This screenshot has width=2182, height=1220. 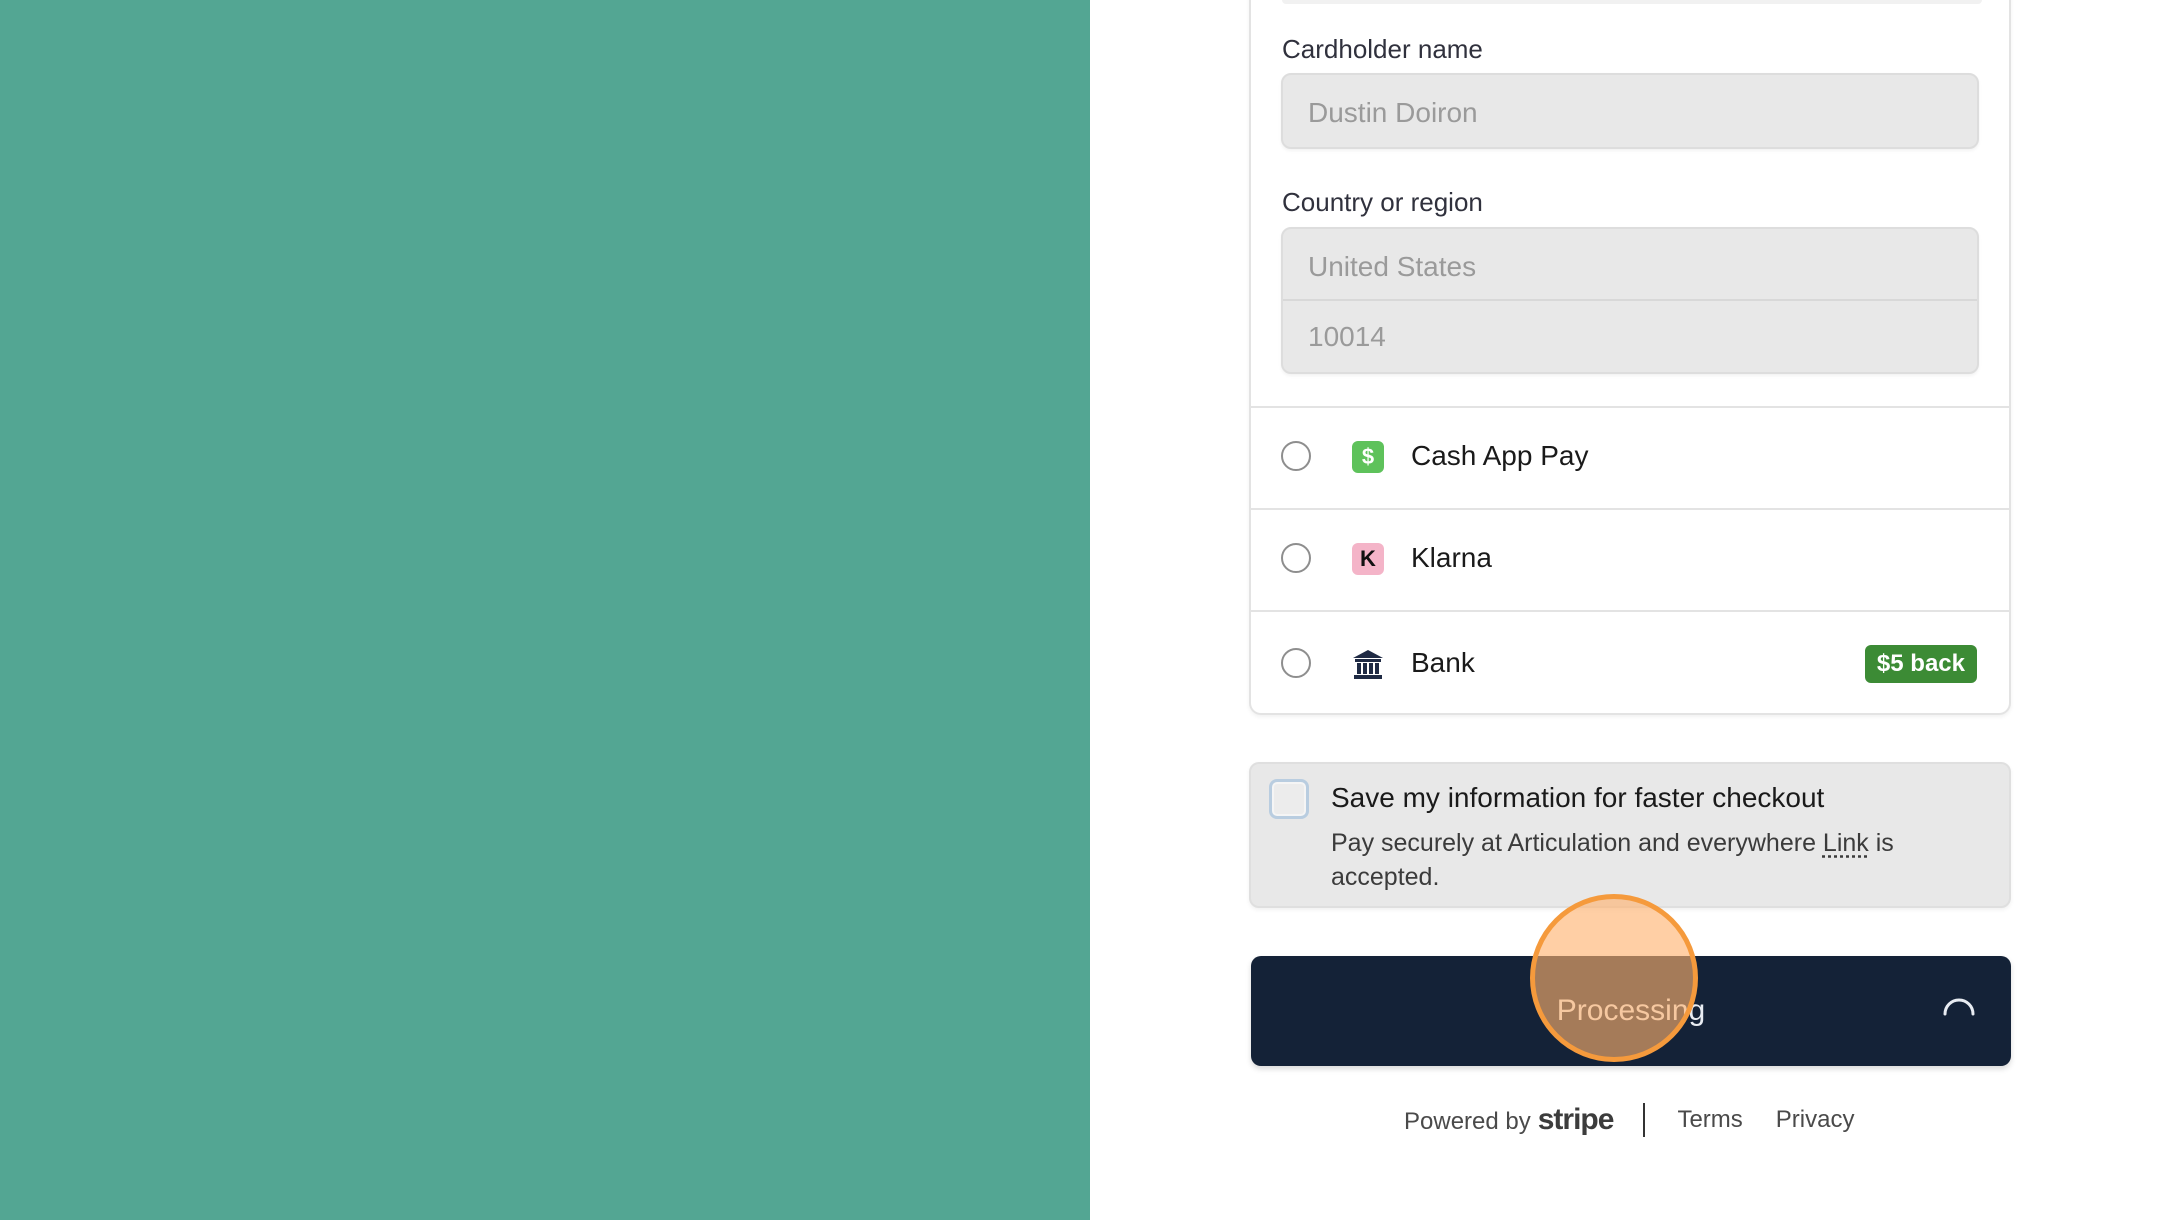 What do you see at coordinates (1576, 1119) in the screenshot?
I see `stripe-logo: stripe` at bounding box center [1576, 1119].